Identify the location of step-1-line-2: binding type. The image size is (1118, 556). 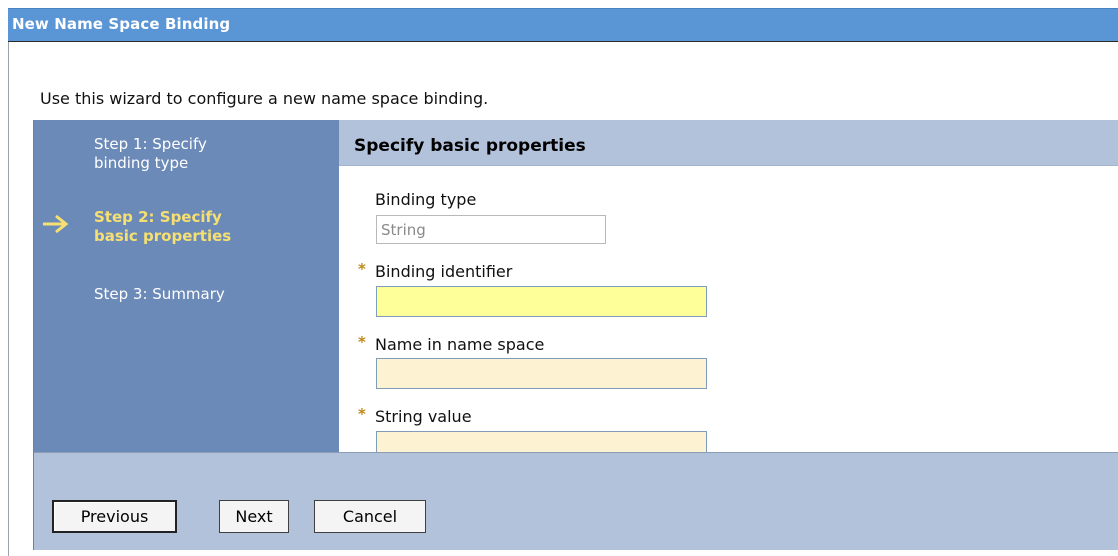
(141, 163).